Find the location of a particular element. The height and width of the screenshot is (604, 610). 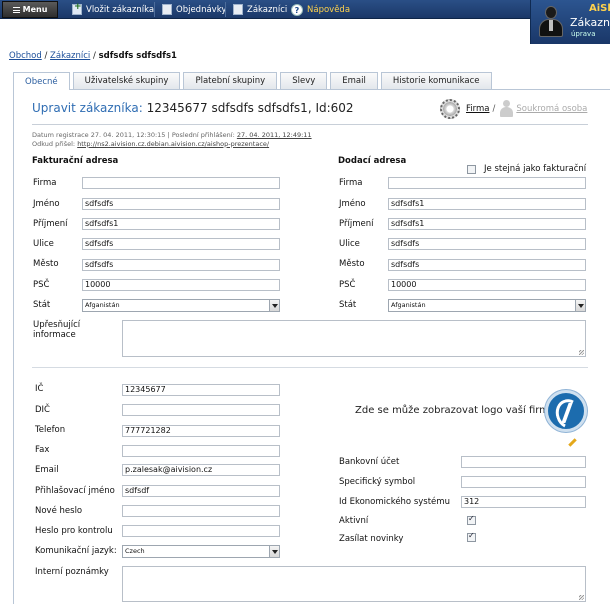

breadcrumb-customers: Zákazníci is located at coordinates (70, 56).